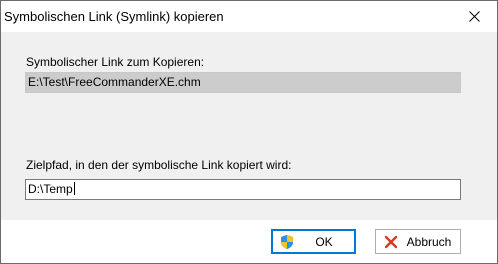 Image resolution: width=498 pixels, height=264 pixels. I want to click on title-bar: Symbolischen Link (Symlink) kopieren, so click(249, 16).